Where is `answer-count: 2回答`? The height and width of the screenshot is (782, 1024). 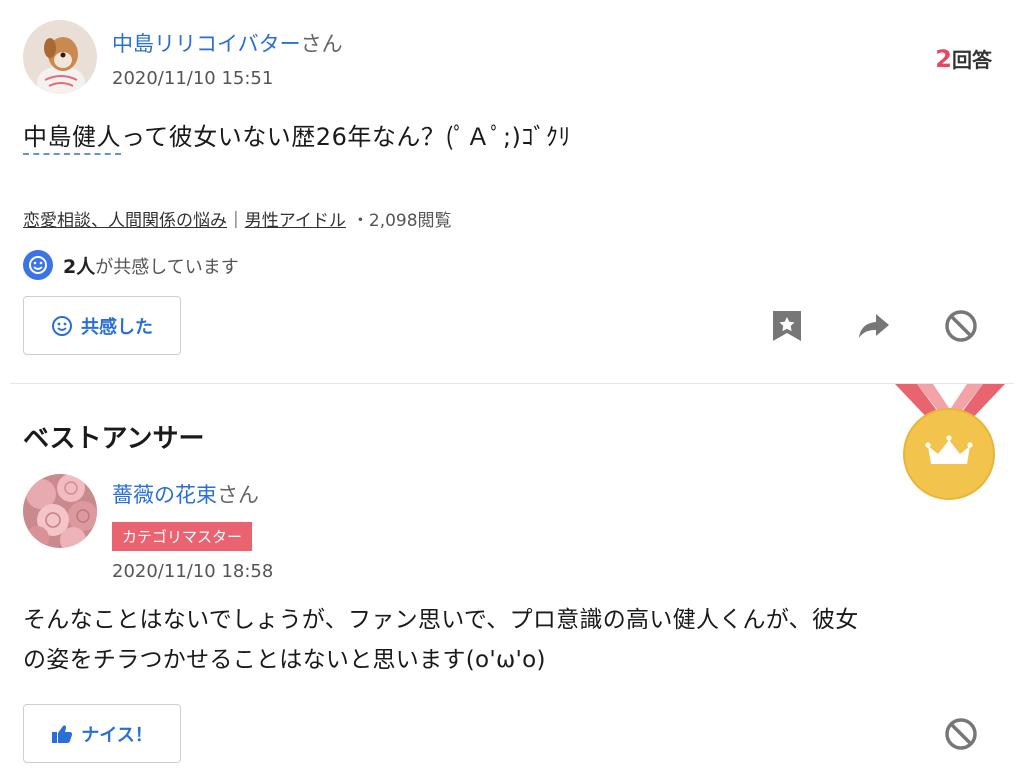 answer-count: 2回答 is located at coordinates (963, 58).